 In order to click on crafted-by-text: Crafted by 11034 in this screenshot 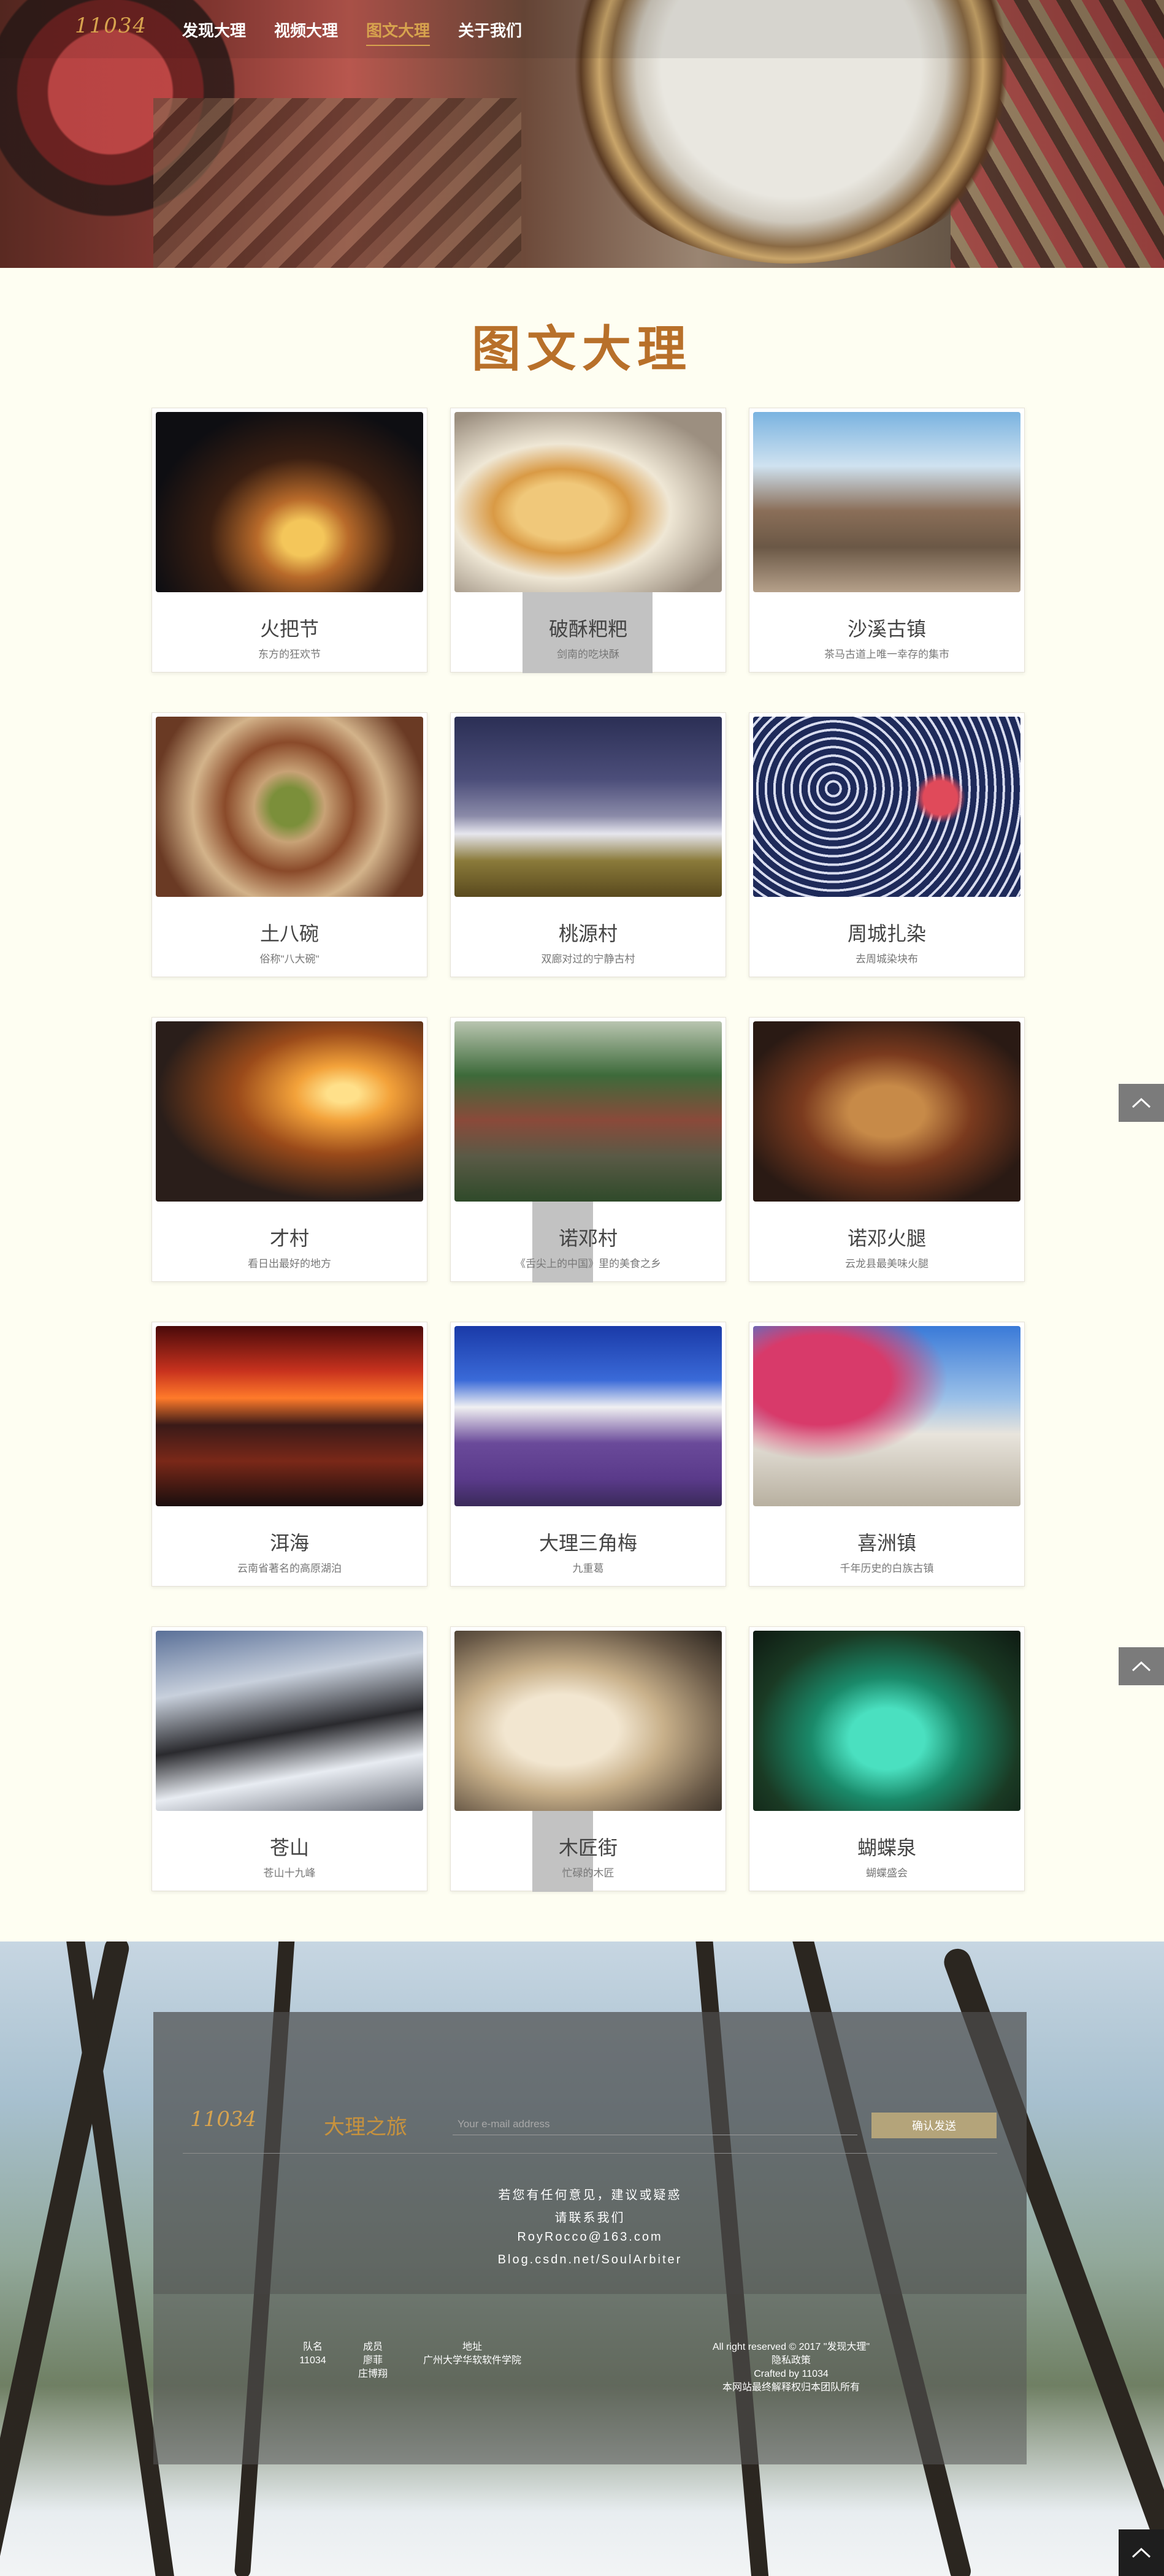, I will do `click(791, 2374)`.